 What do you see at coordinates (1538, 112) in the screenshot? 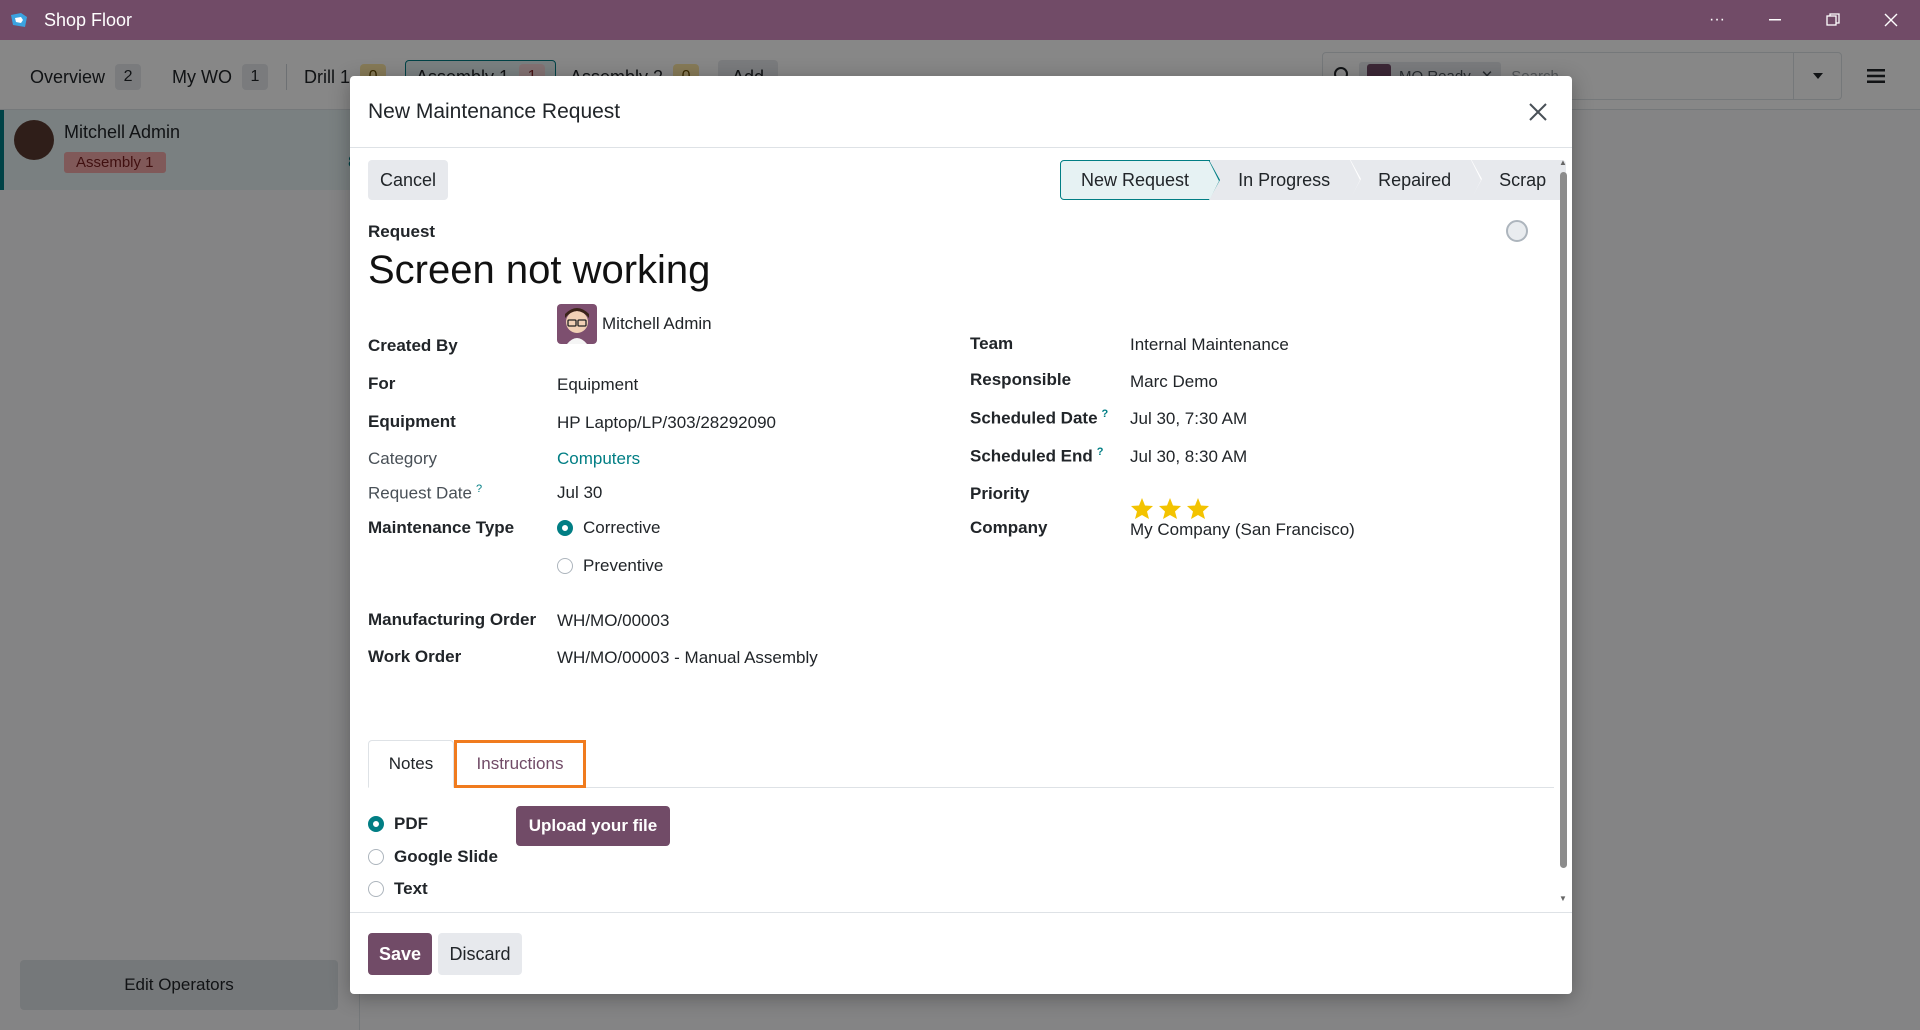
I see `close-icon` at bounding box center [1538, 112].